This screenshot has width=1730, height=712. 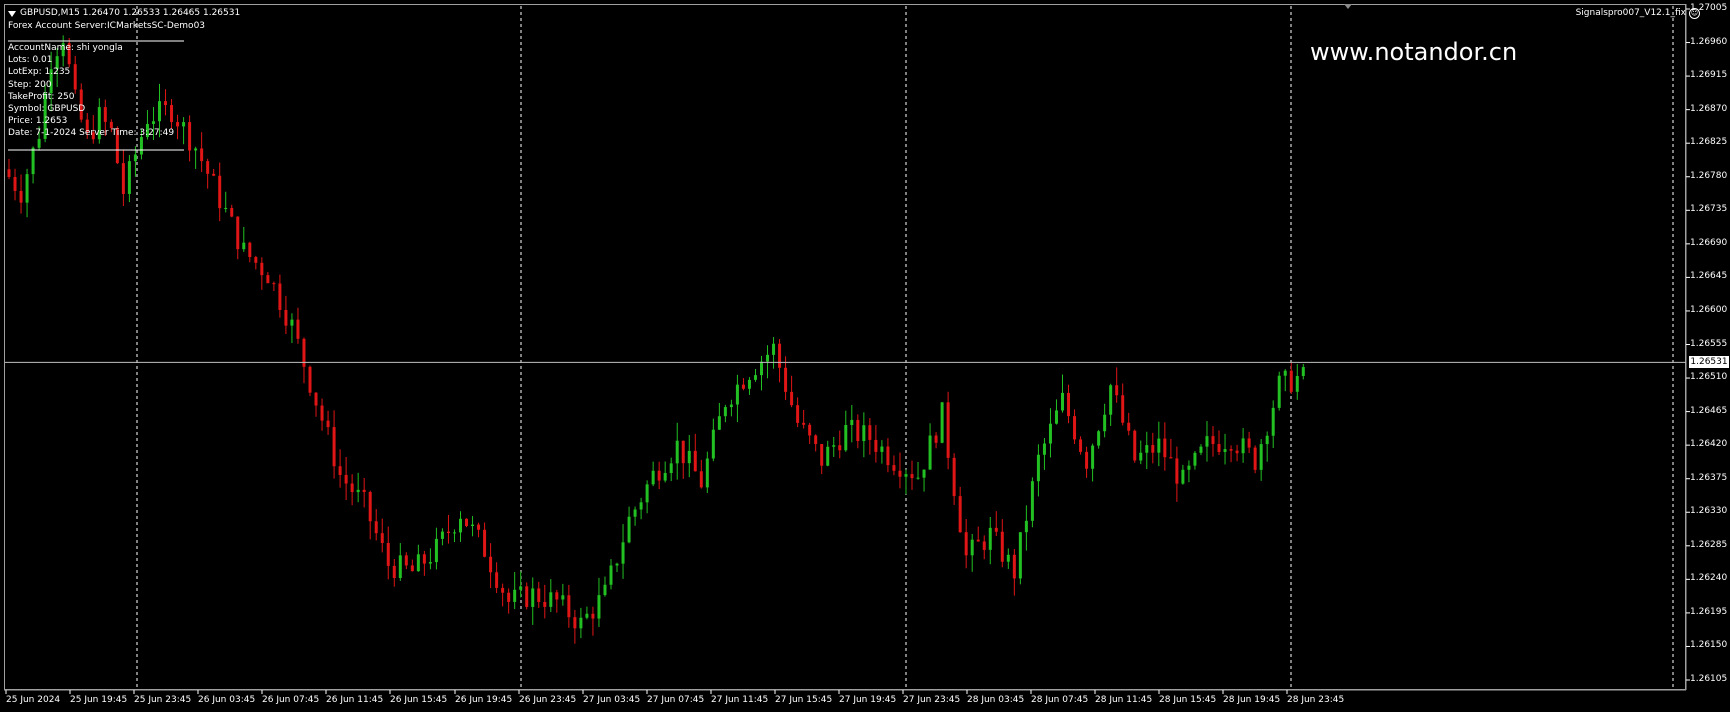 I want to click on time-tick-label: 28 Jun 19:45, so click(x=1252, y=700).